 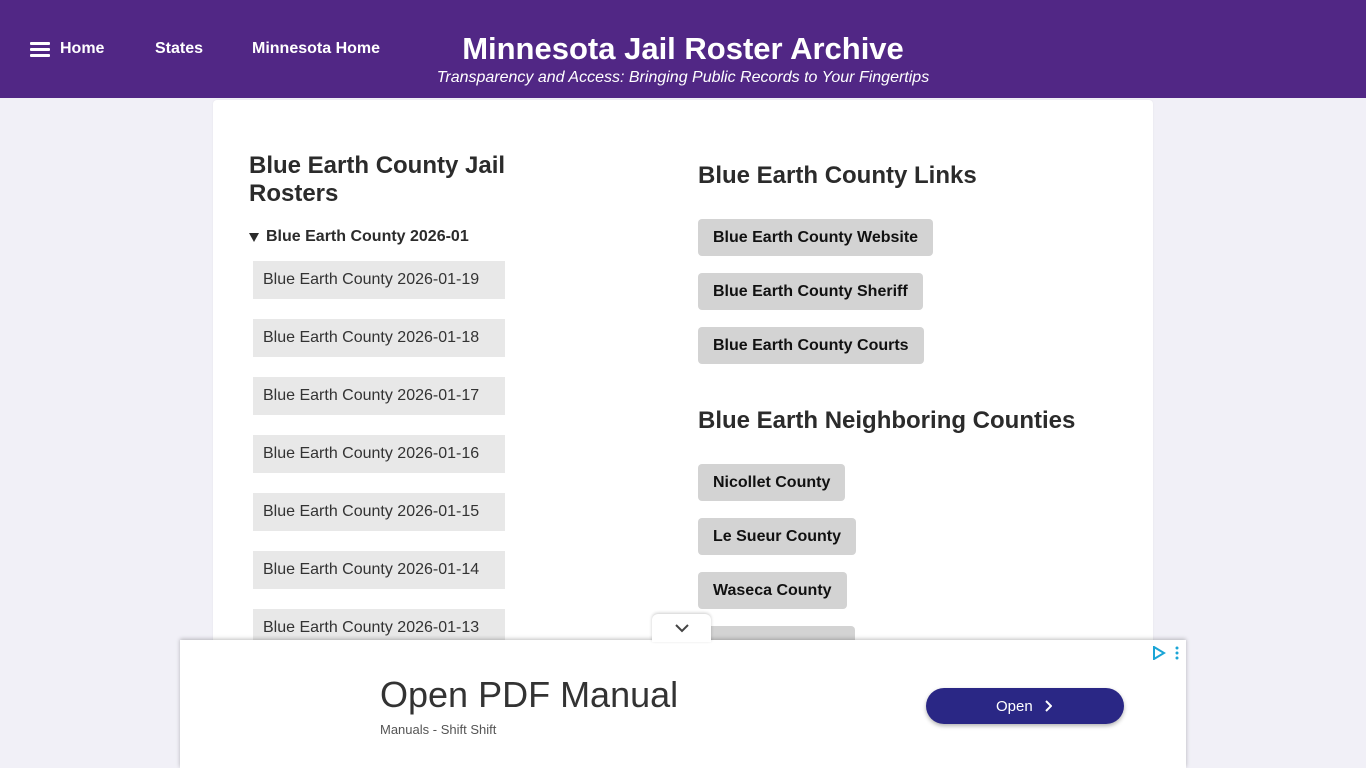 I want to click on month-toggle: Blue Earth County 2026-01, so click(x=399, y=237).